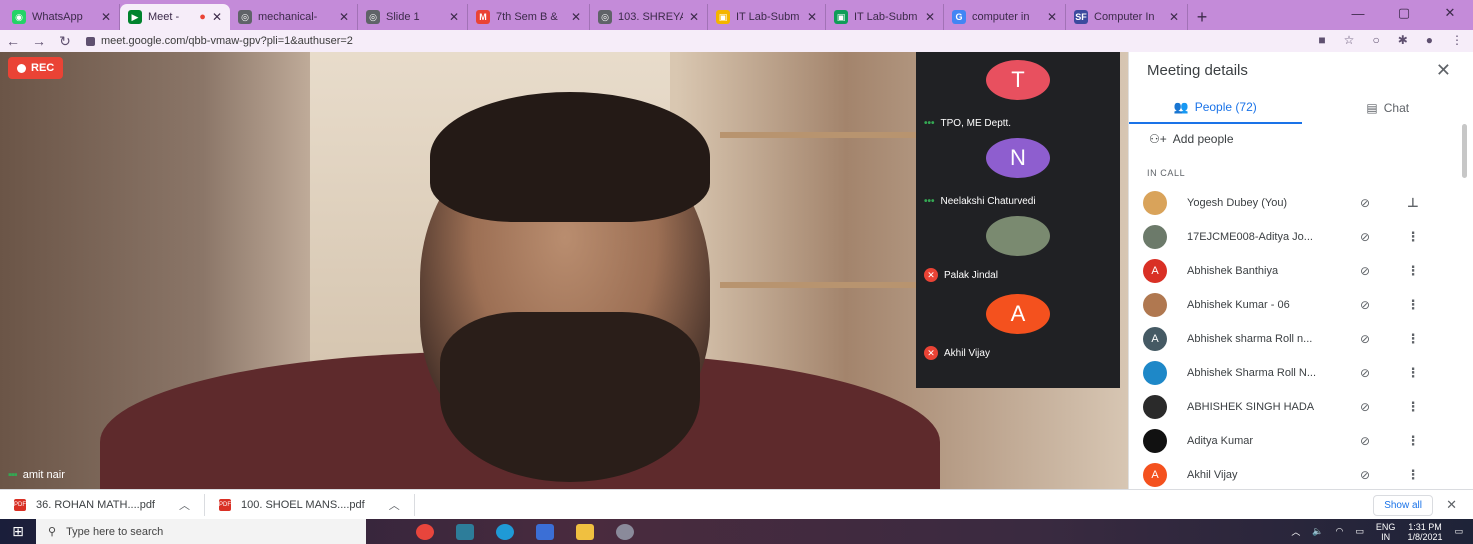 The width and height of the screenshot is (1473, 544). Describe the element at coordinates (1358, 13) in the screenshot. I see `minimize-button: —` at that location.